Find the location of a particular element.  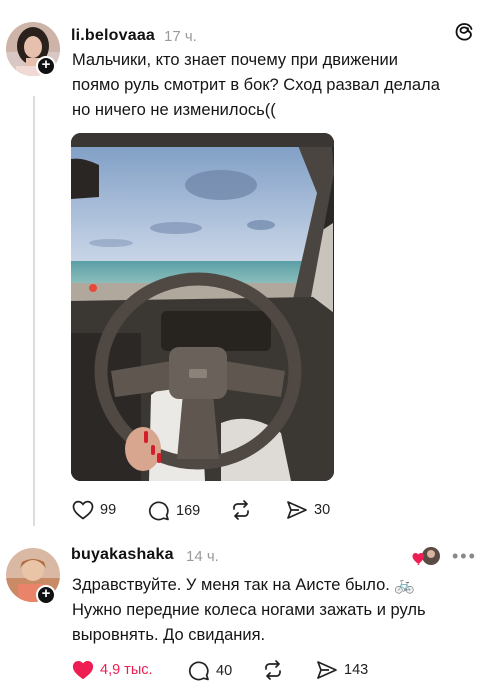

more-icon: ••• is located at coordinates (464, 556).